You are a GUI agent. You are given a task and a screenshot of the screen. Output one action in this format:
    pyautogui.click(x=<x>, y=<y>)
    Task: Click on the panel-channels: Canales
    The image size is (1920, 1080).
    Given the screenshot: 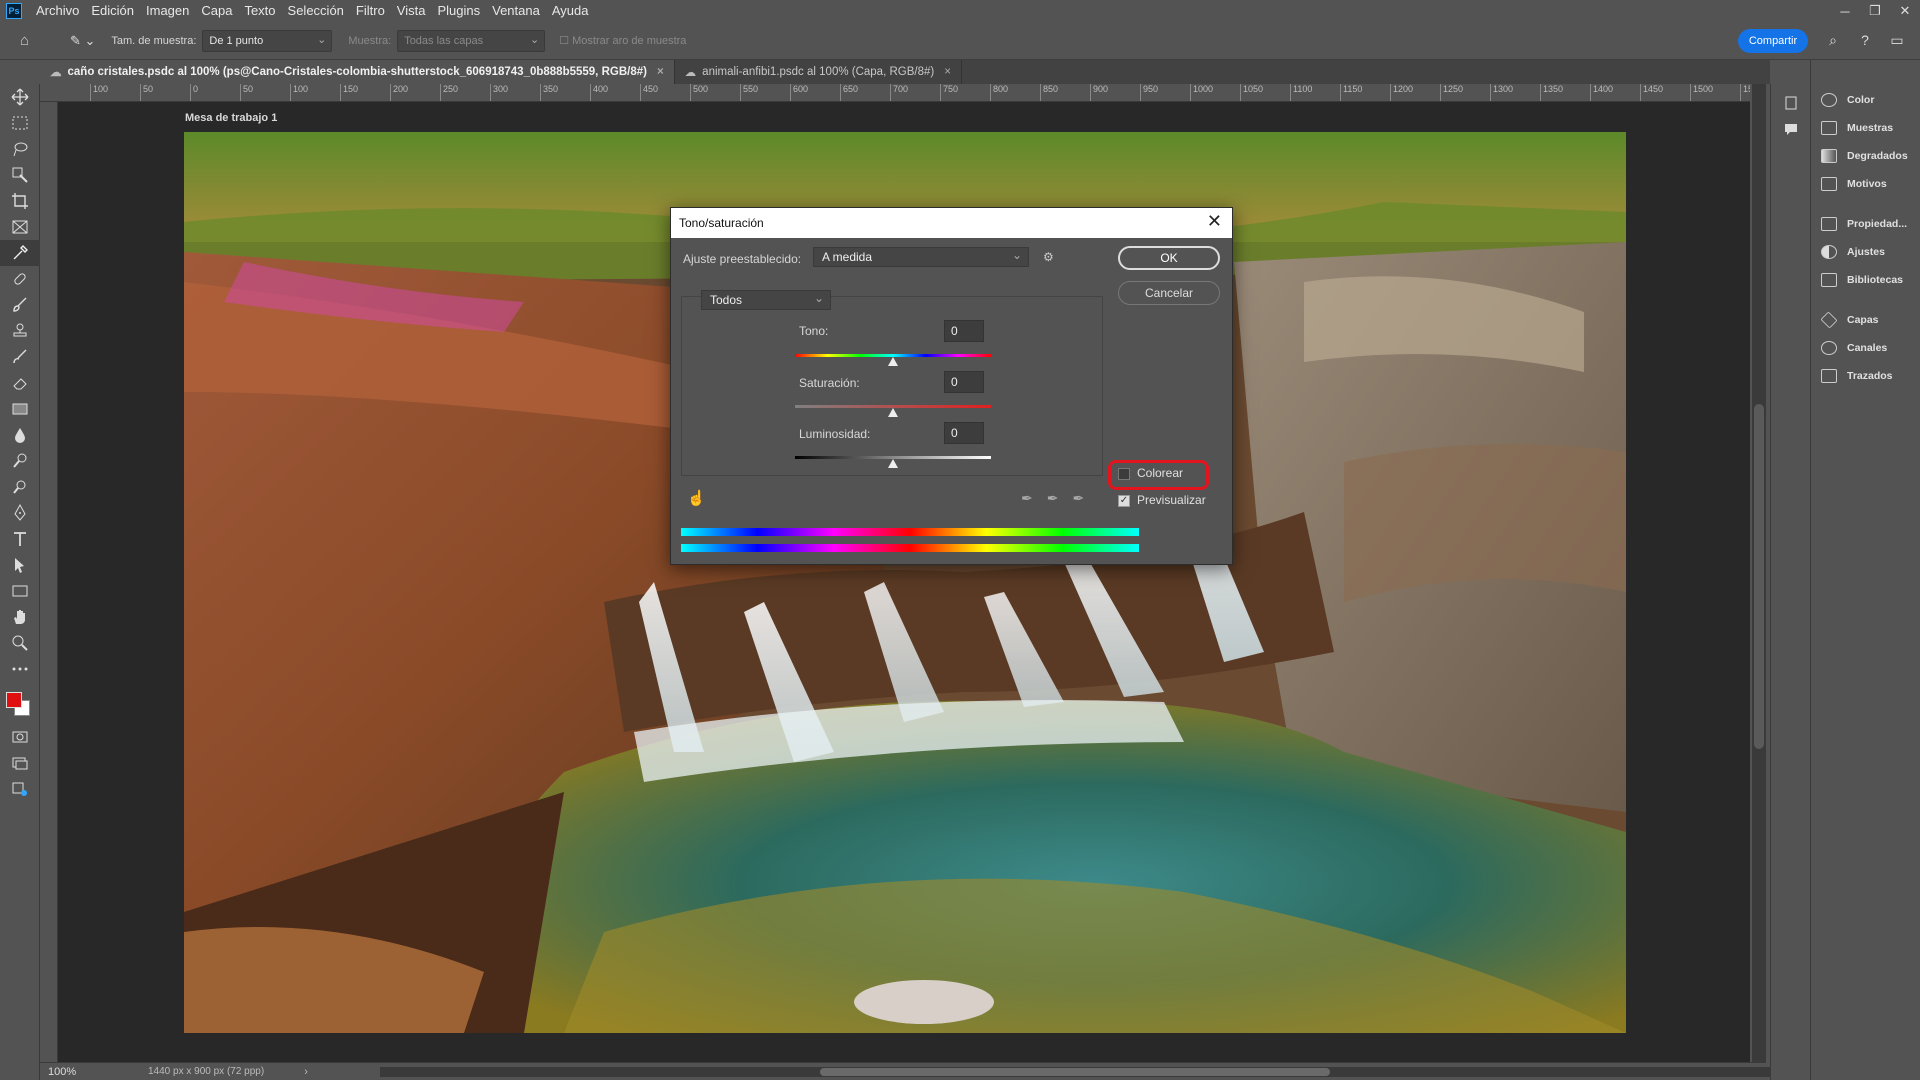 What is the action you would take?
    pyautogui.click(x=1865, y=348)
    